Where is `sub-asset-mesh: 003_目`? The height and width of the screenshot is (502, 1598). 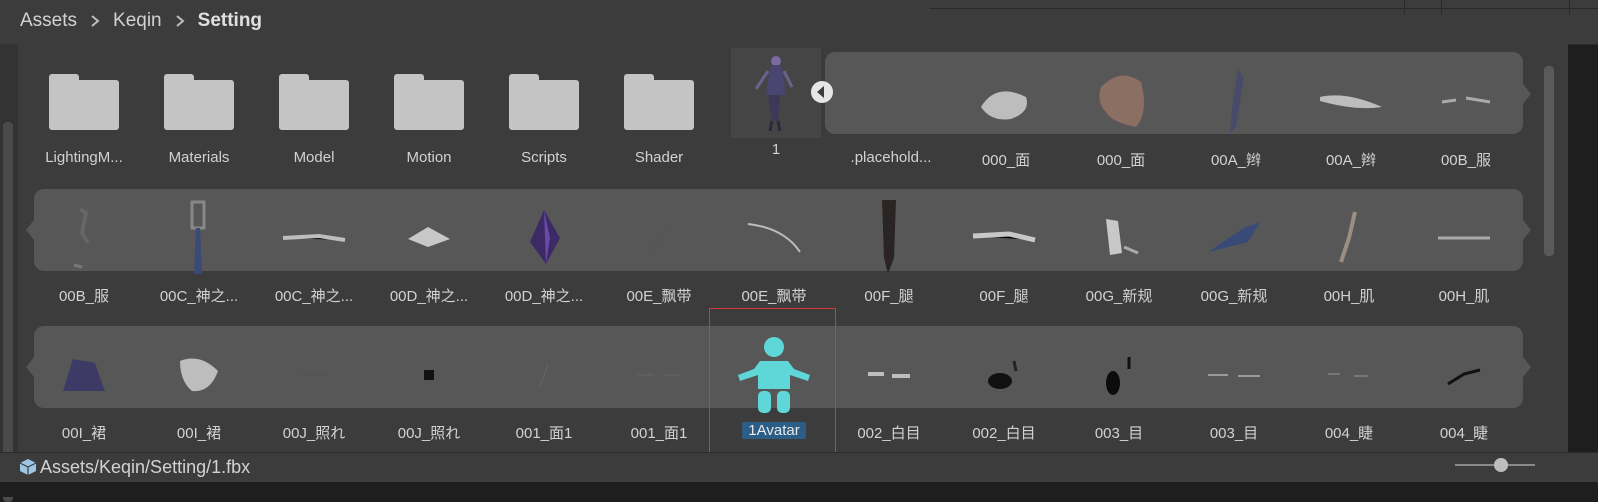
sub-asset-mesh: 003_目 is located at coordinates (1234, 387).